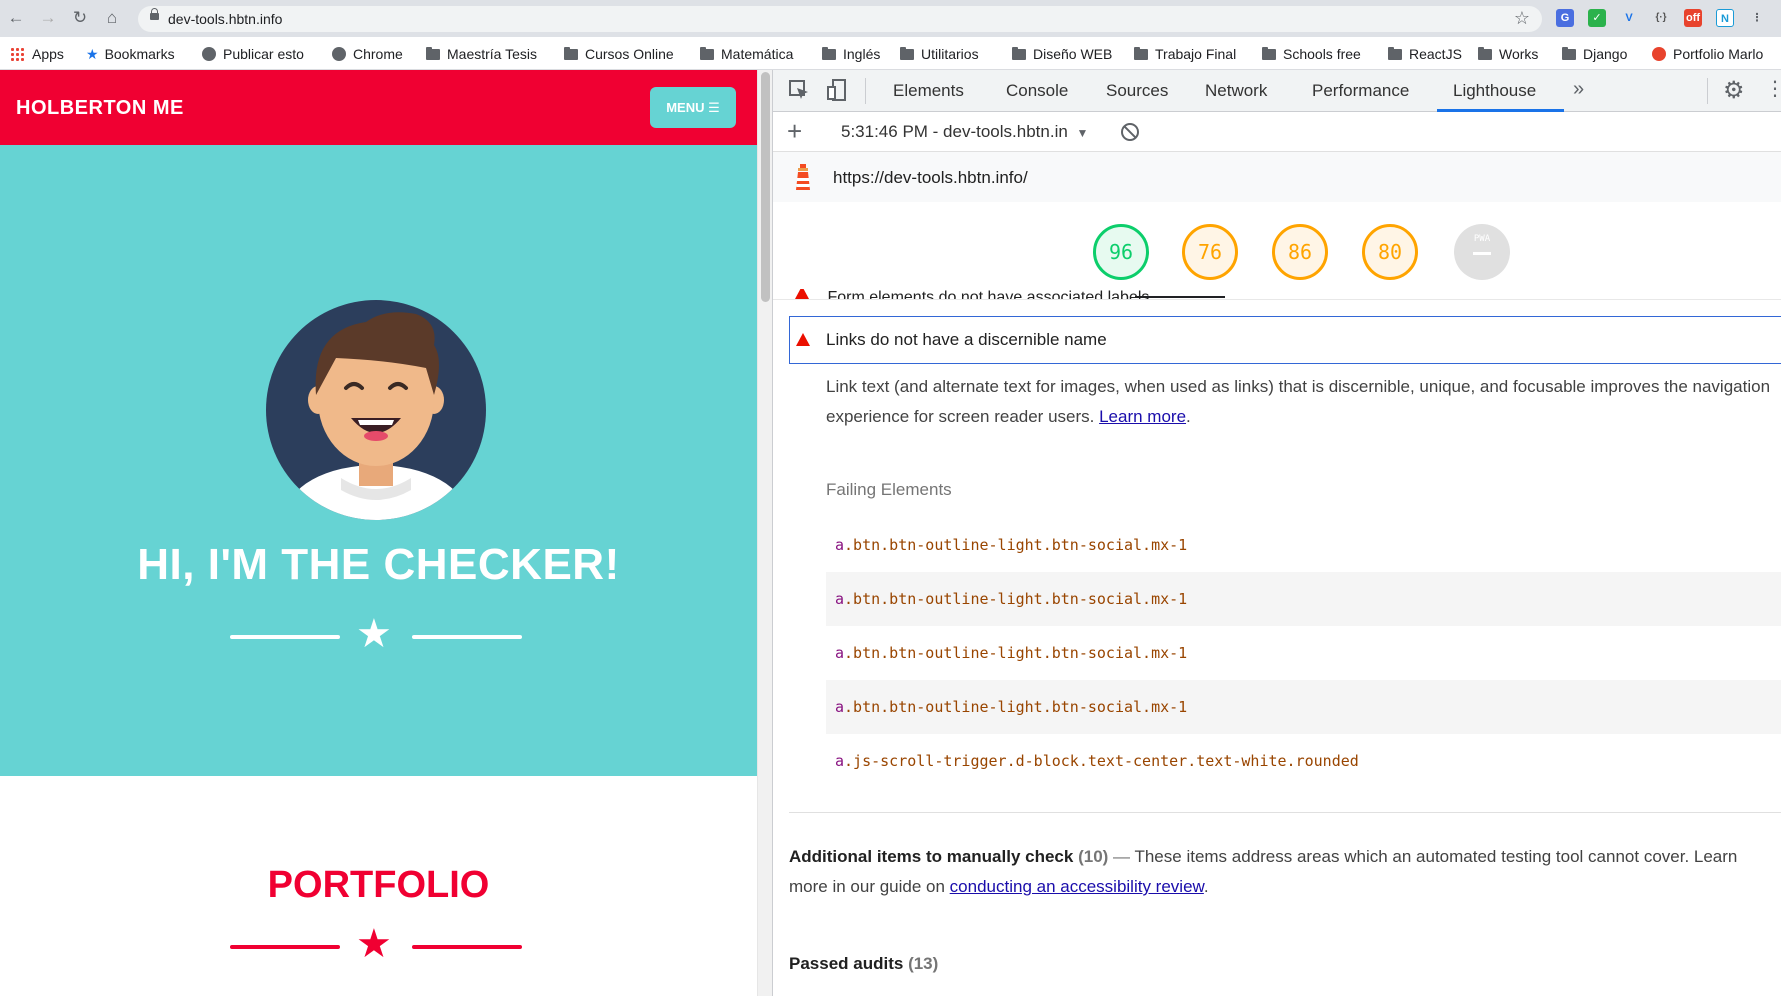 Image resolution: width=1781 pixels, height=996 pixels. I want to click on back-icon: ←, so click(16, 18).